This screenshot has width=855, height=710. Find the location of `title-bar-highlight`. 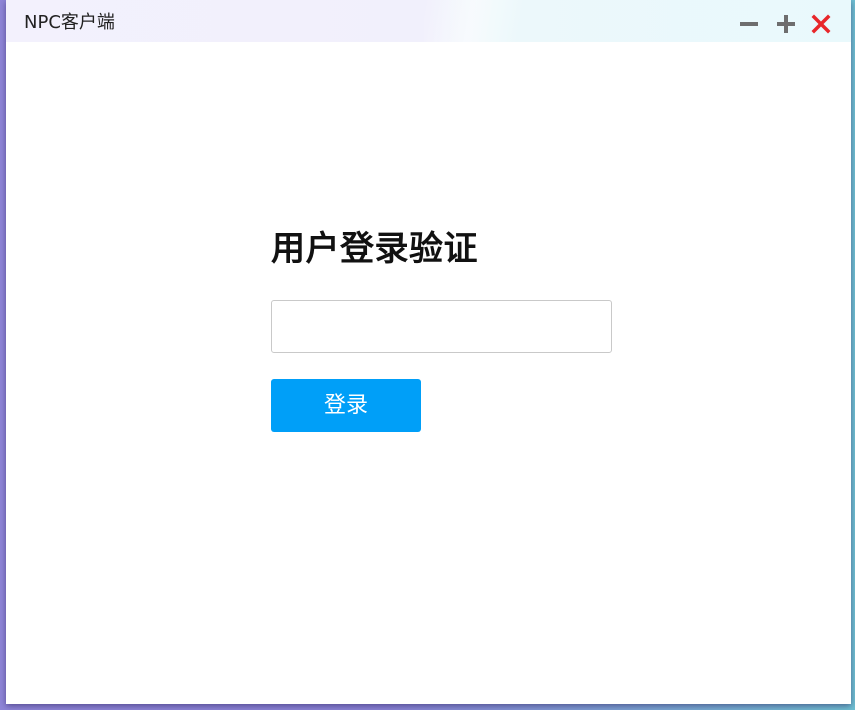

title-bar-highlight is located at coordinates (484, 21).